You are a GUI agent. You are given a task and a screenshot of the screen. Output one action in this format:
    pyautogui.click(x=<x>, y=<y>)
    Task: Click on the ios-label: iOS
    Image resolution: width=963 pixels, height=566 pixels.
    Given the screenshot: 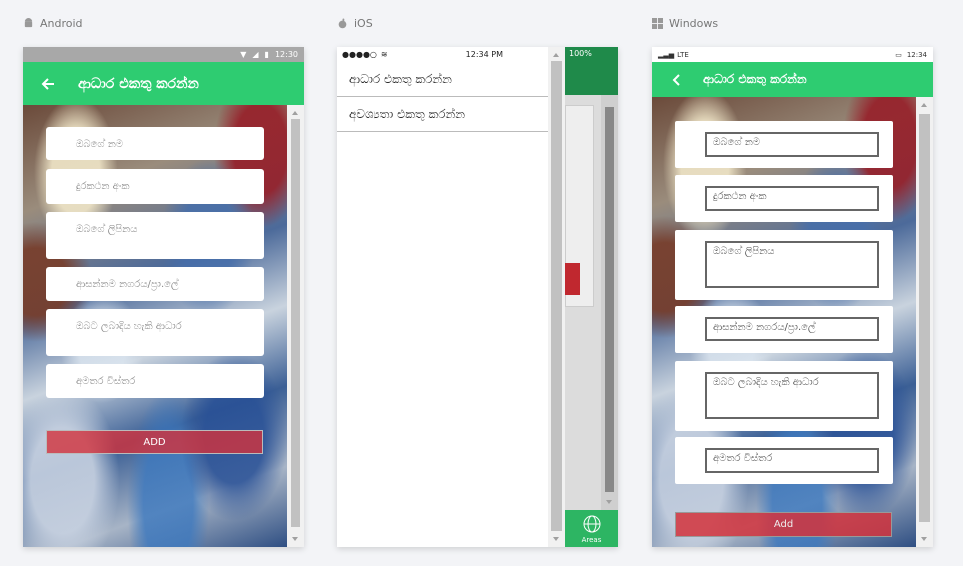 What is the action you would take?
    pyautogui.click(x=355, y=23)
    